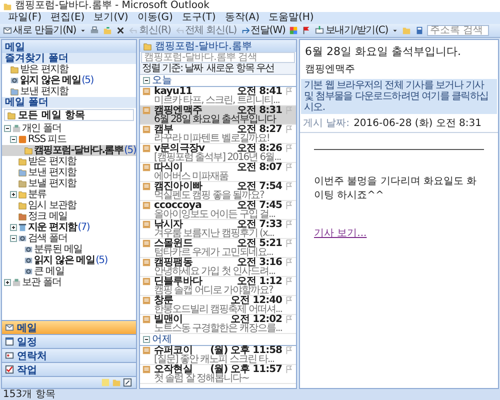  Describe the element at coordinates (9, 355) in the screenshot. I see `contact-card-icon` at that location.